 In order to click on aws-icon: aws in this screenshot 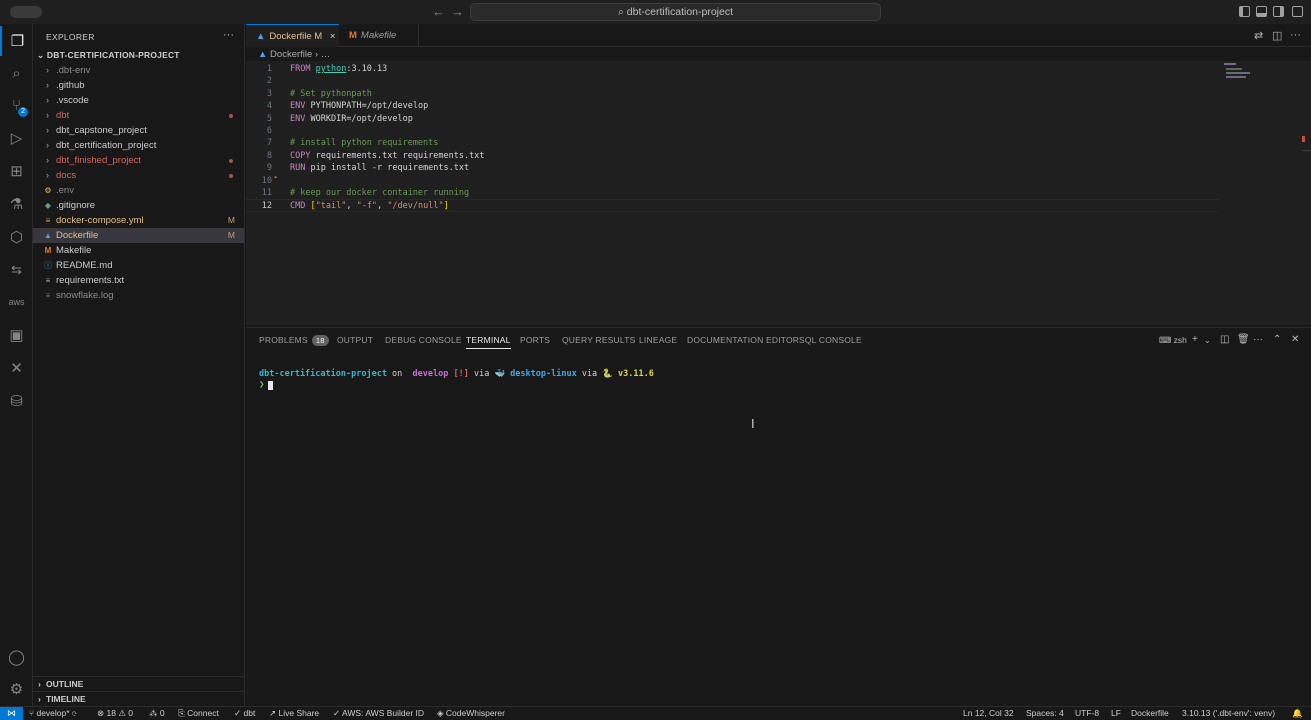, I will do `click(16, 302)`.